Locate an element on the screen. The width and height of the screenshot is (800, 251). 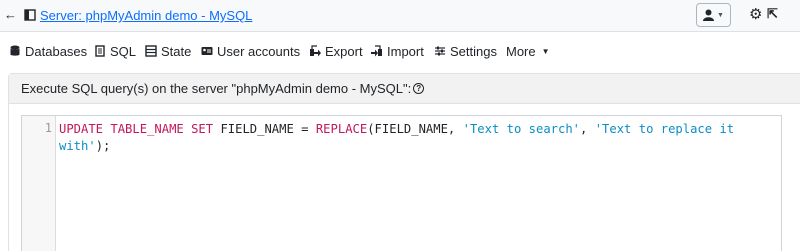
tab-more: More ▼ is located at coordinates (528, 51).